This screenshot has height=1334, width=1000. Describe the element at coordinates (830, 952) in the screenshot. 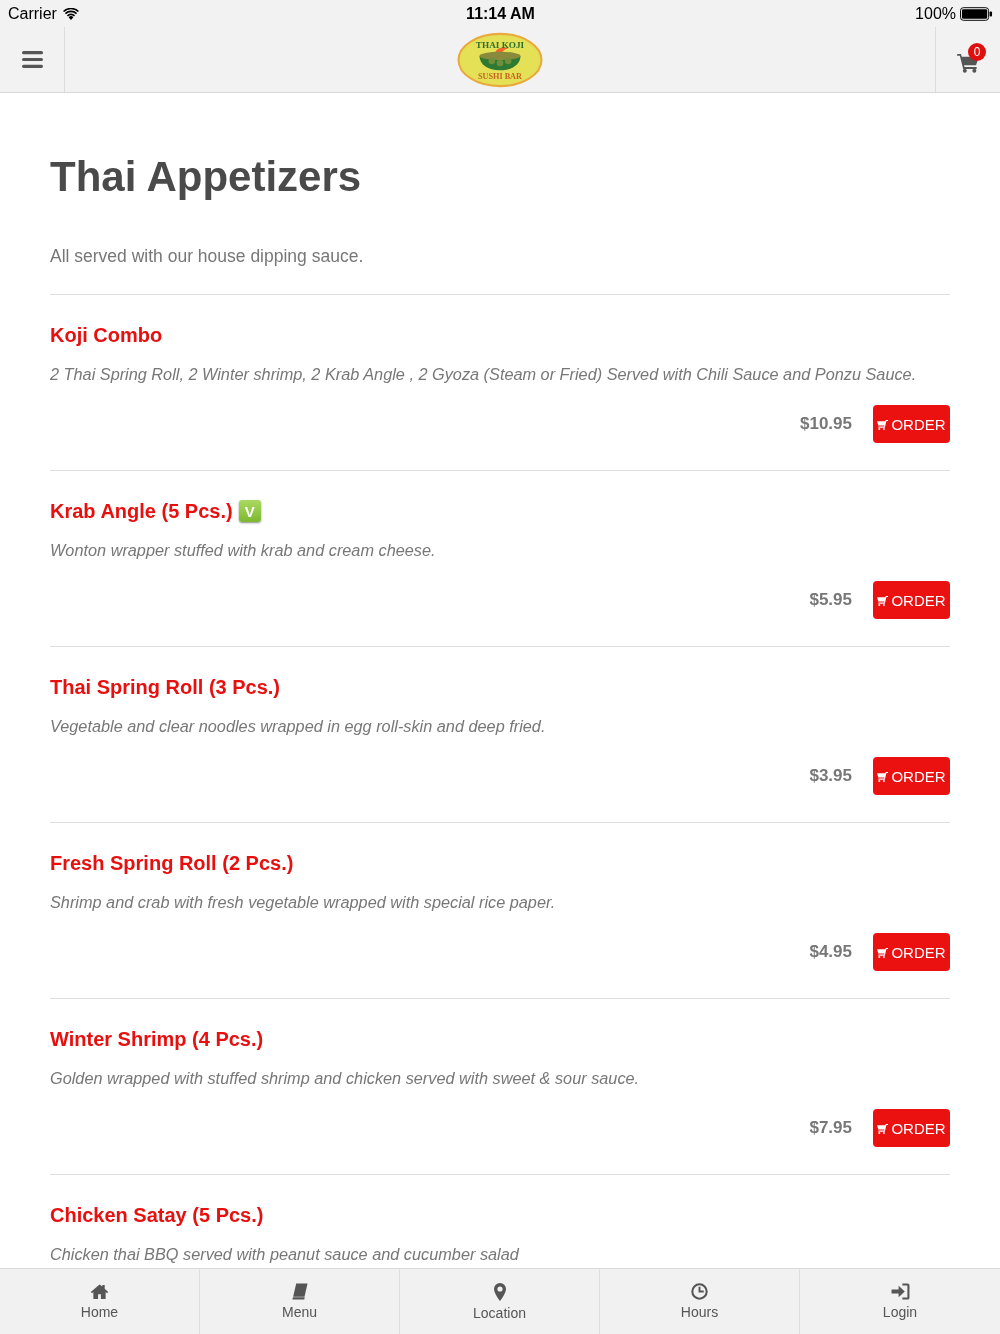

I see `item-price: $4.95` at that location.